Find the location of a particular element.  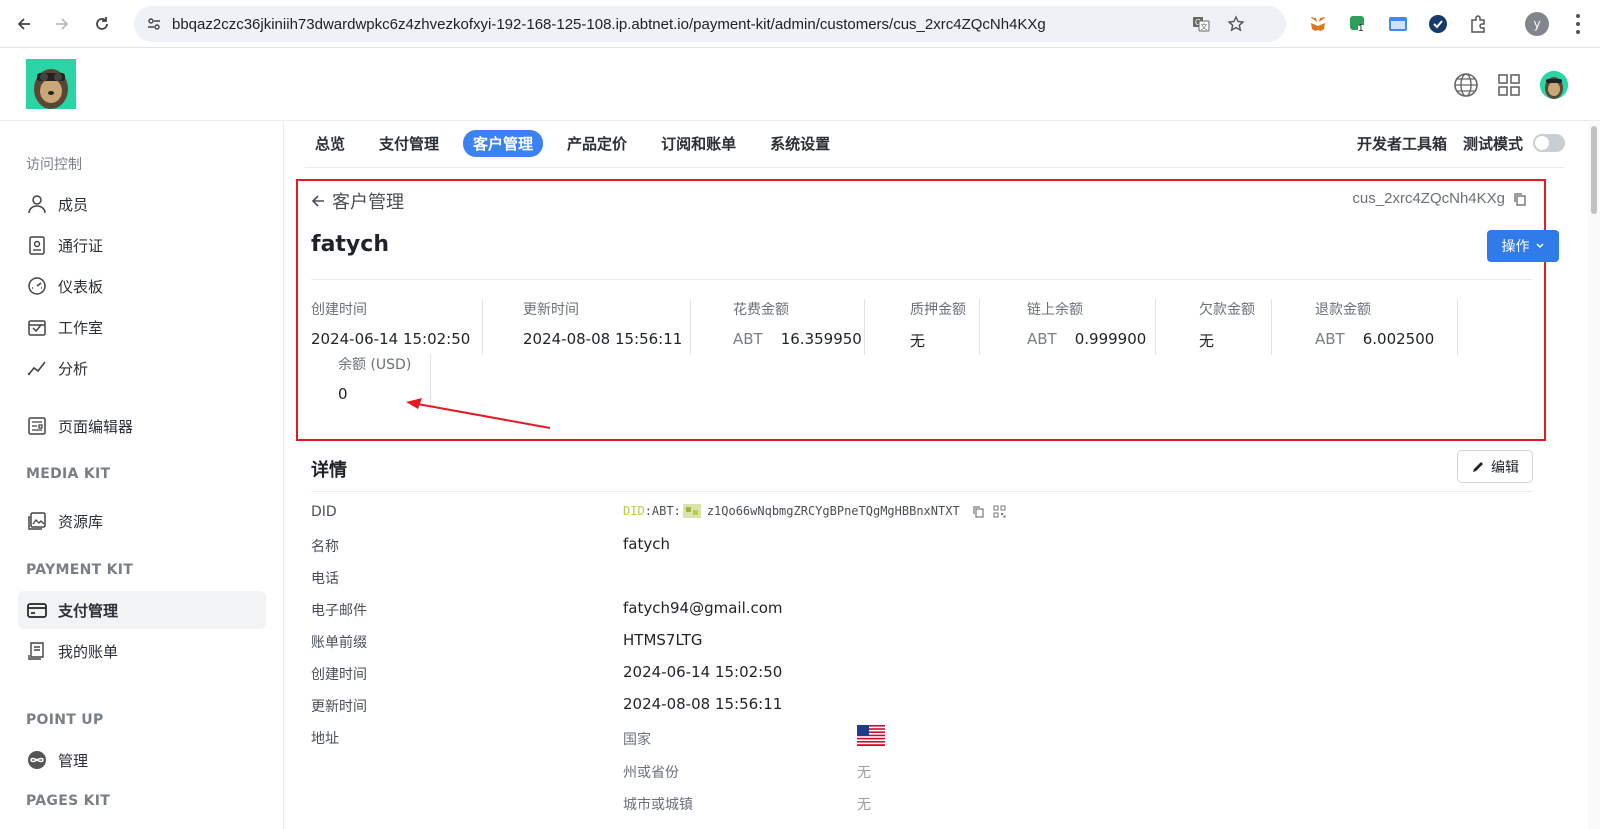

stat-value: 0 is located at coordinates (343, 394).